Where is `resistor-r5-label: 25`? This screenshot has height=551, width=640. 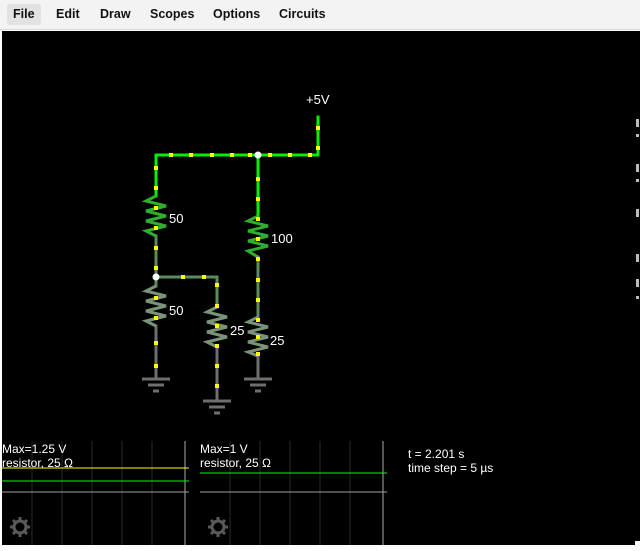 resistor-r5-label: 25 is located at coordinates (277, 340).